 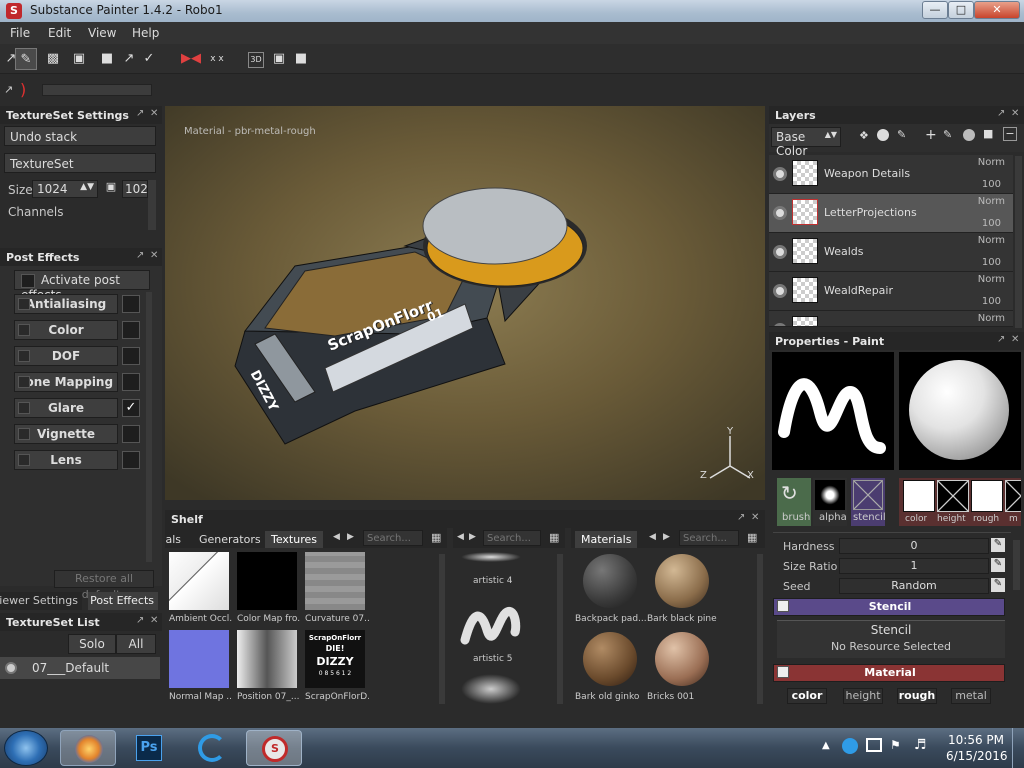 What do you see at coordinates (66, 356) in the screenshot?
I see `post-effect-button: DOF` at bounding box center [66, 356].